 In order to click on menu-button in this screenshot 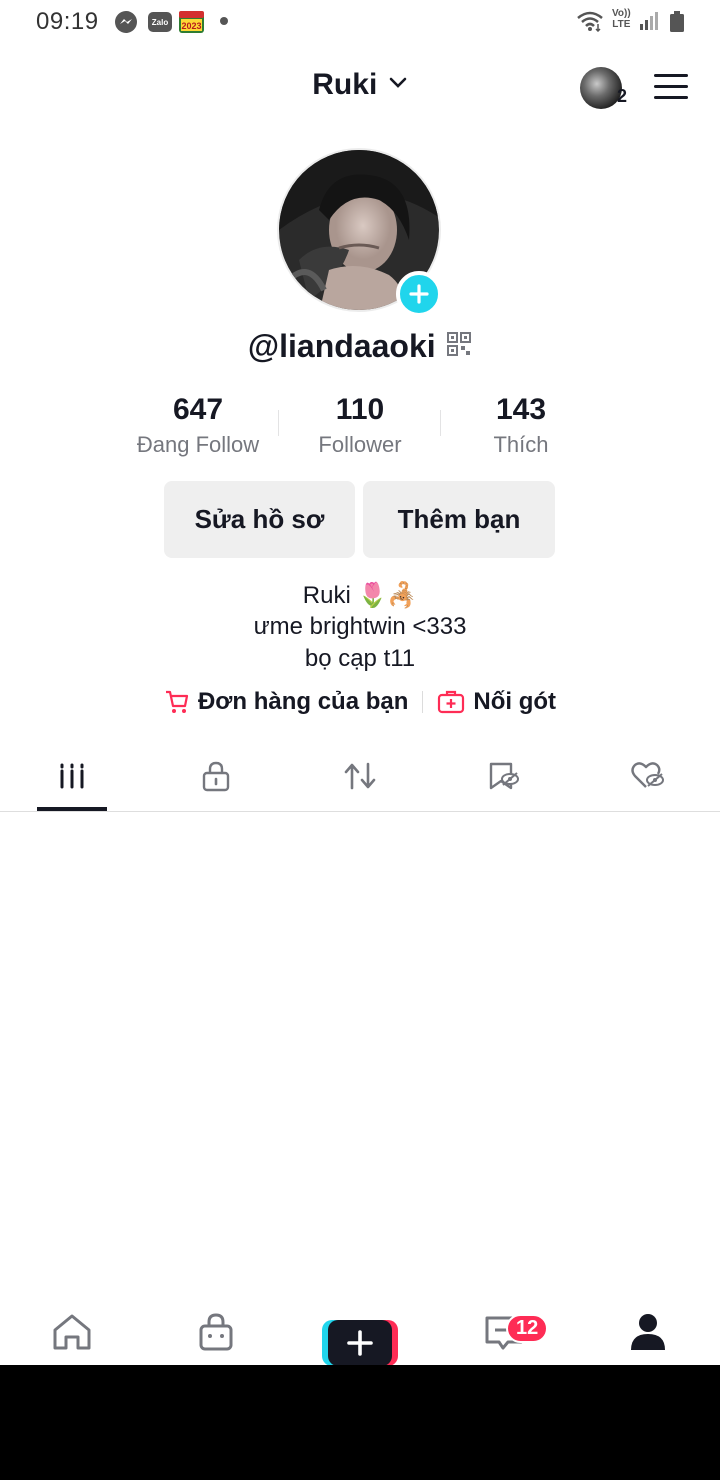, I will do `click(671, 88)`.